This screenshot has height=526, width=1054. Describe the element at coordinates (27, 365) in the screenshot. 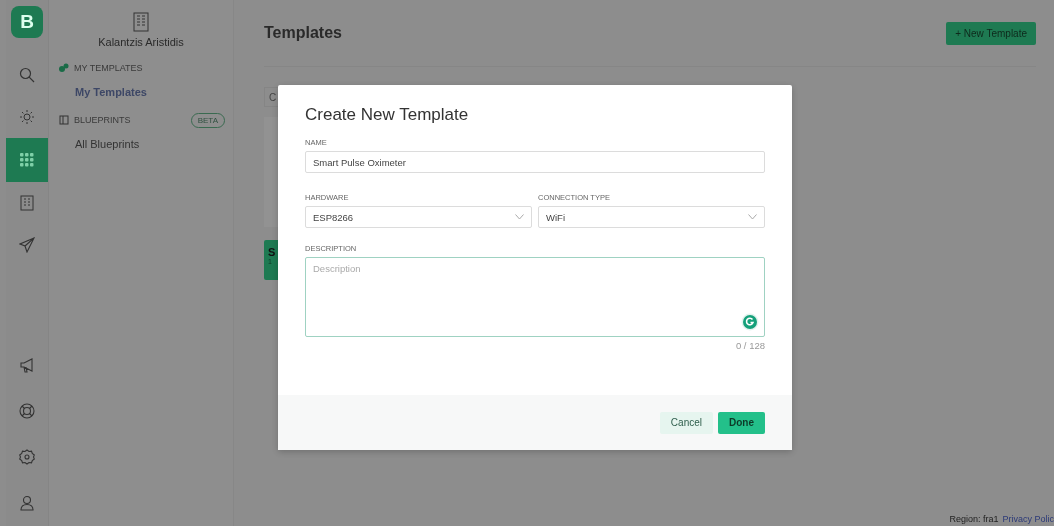

I see `megaphone-icon` at that location.